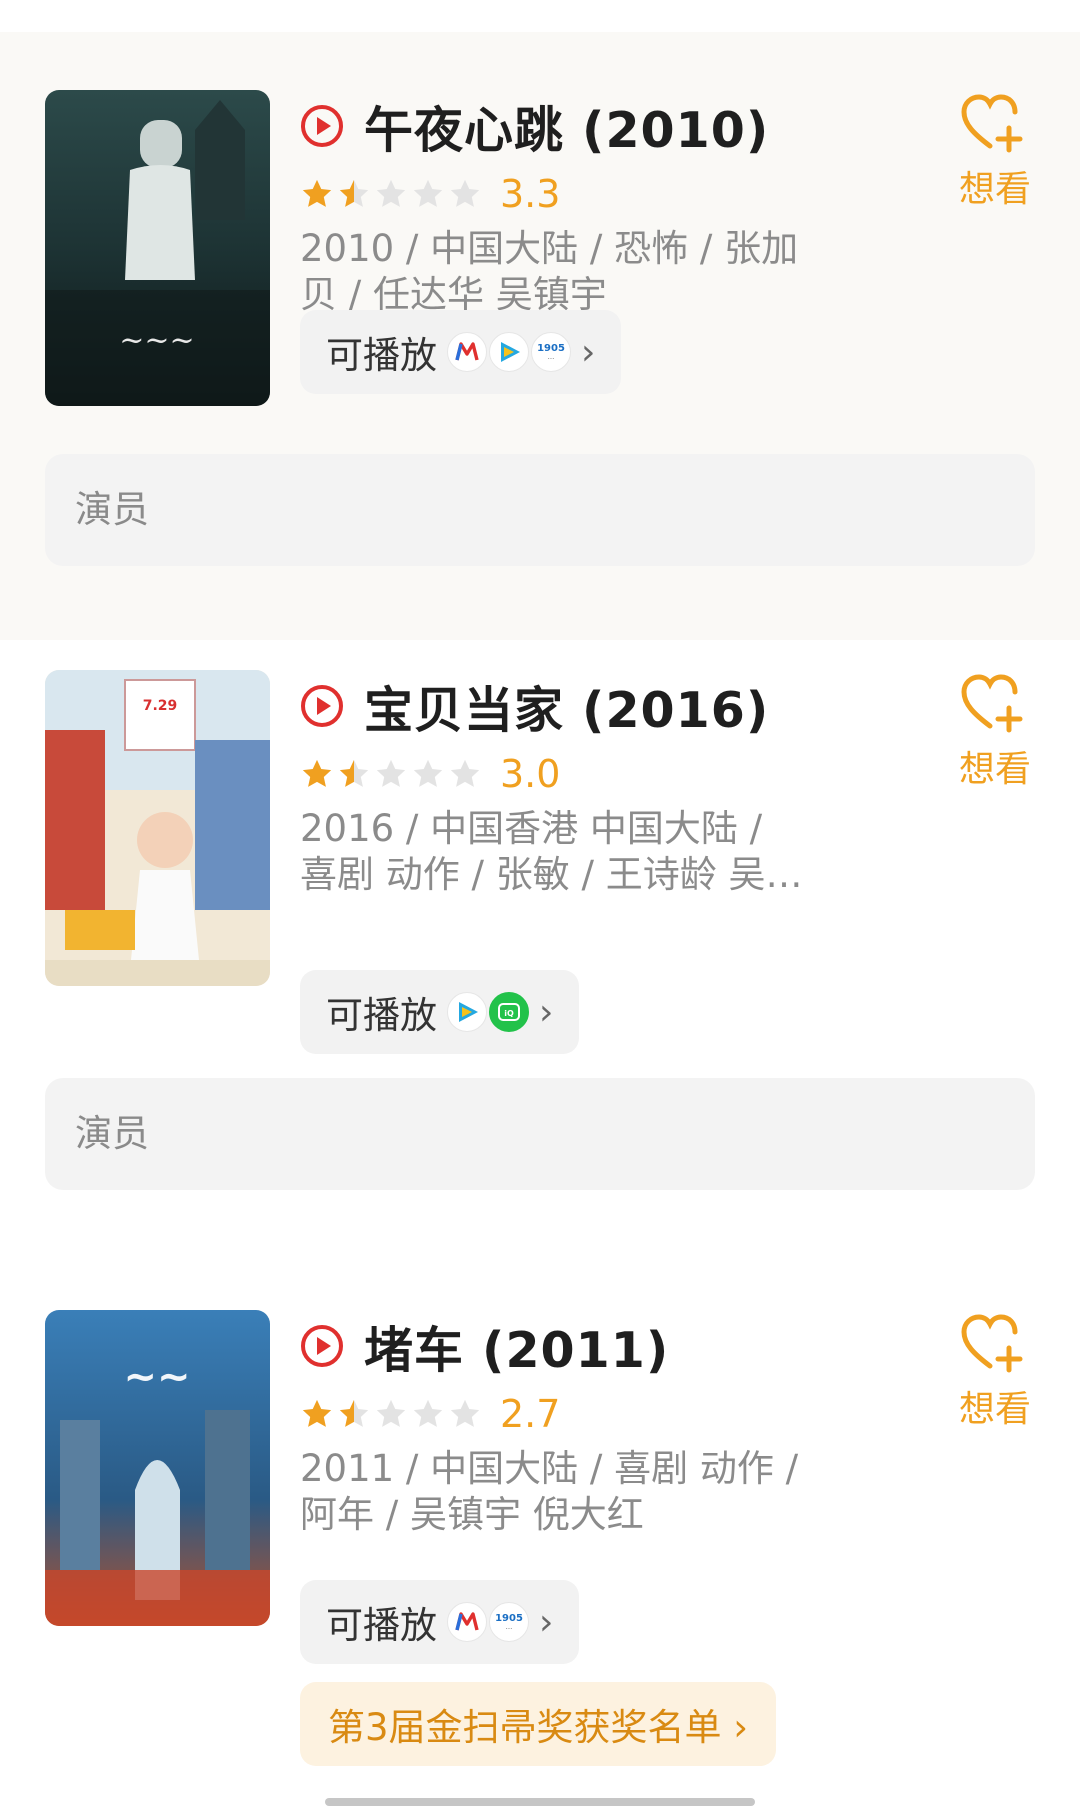 This screenshot has height=1812, width=1080. Describe the element at coordinates (530, 774) in the screenshot. I see `rating-score: 3.0` at that location.